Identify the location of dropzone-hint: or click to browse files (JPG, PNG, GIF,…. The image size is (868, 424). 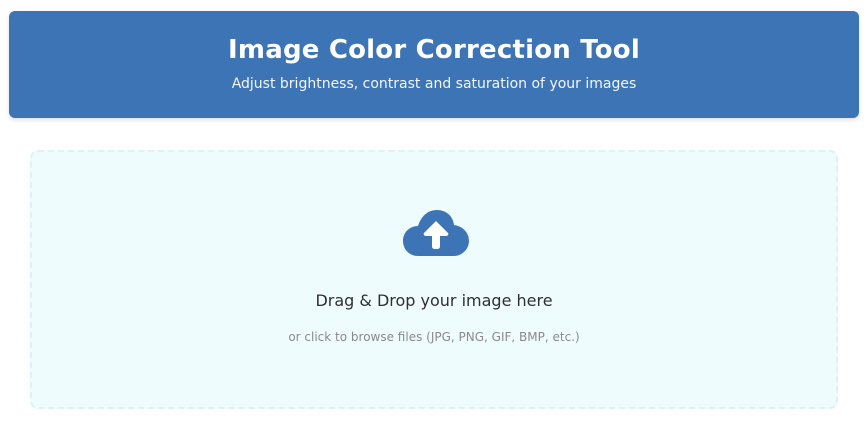
(434, 337).